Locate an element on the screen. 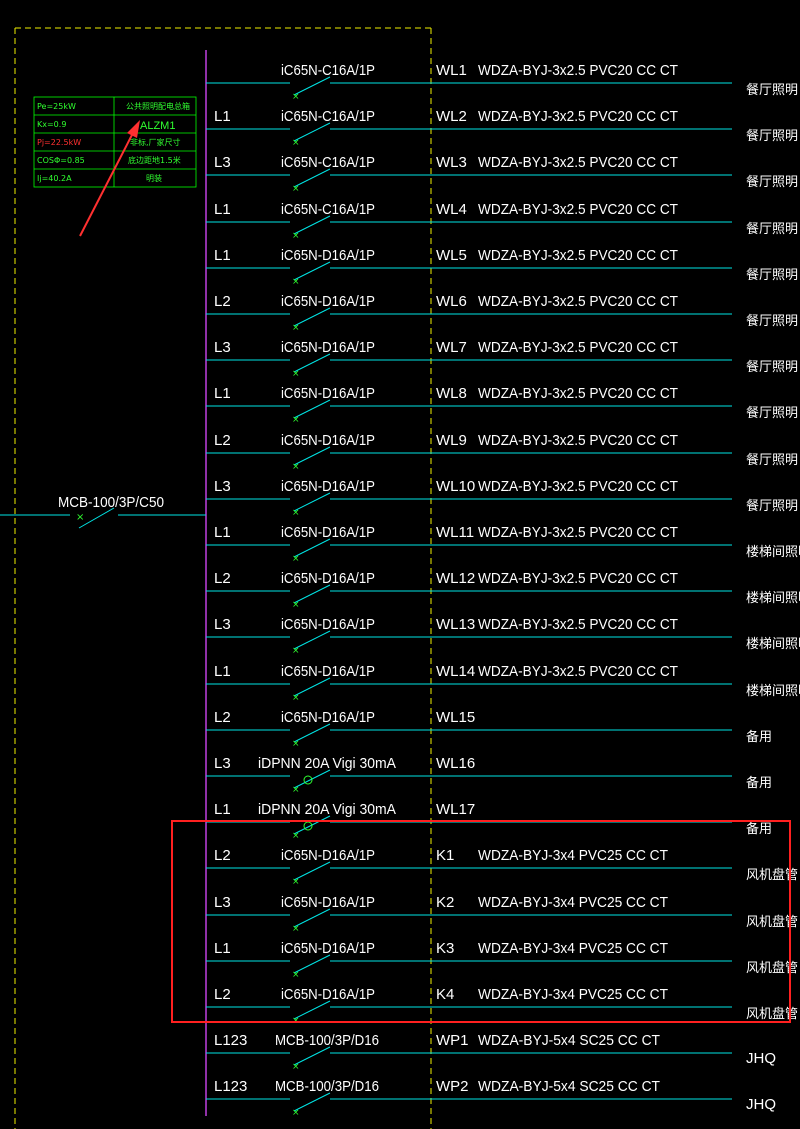 The height and width of the screenshot is (1129, 800). load-label: JHQ is located at coordinates (761, 1104).